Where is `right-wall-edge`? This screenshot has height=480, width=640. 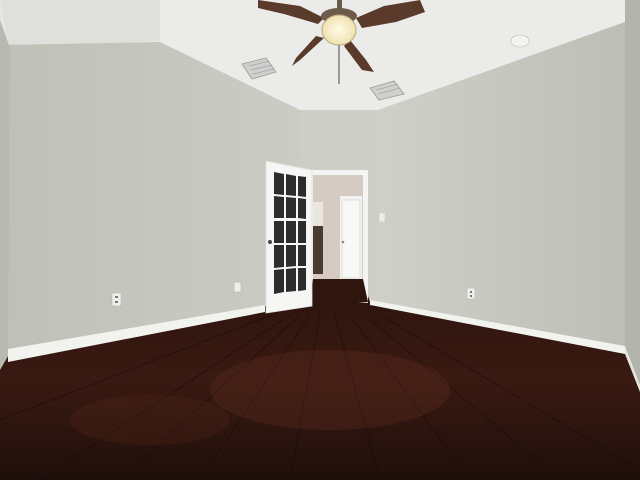 right-wall-edge is located at coordinates (632, 195).